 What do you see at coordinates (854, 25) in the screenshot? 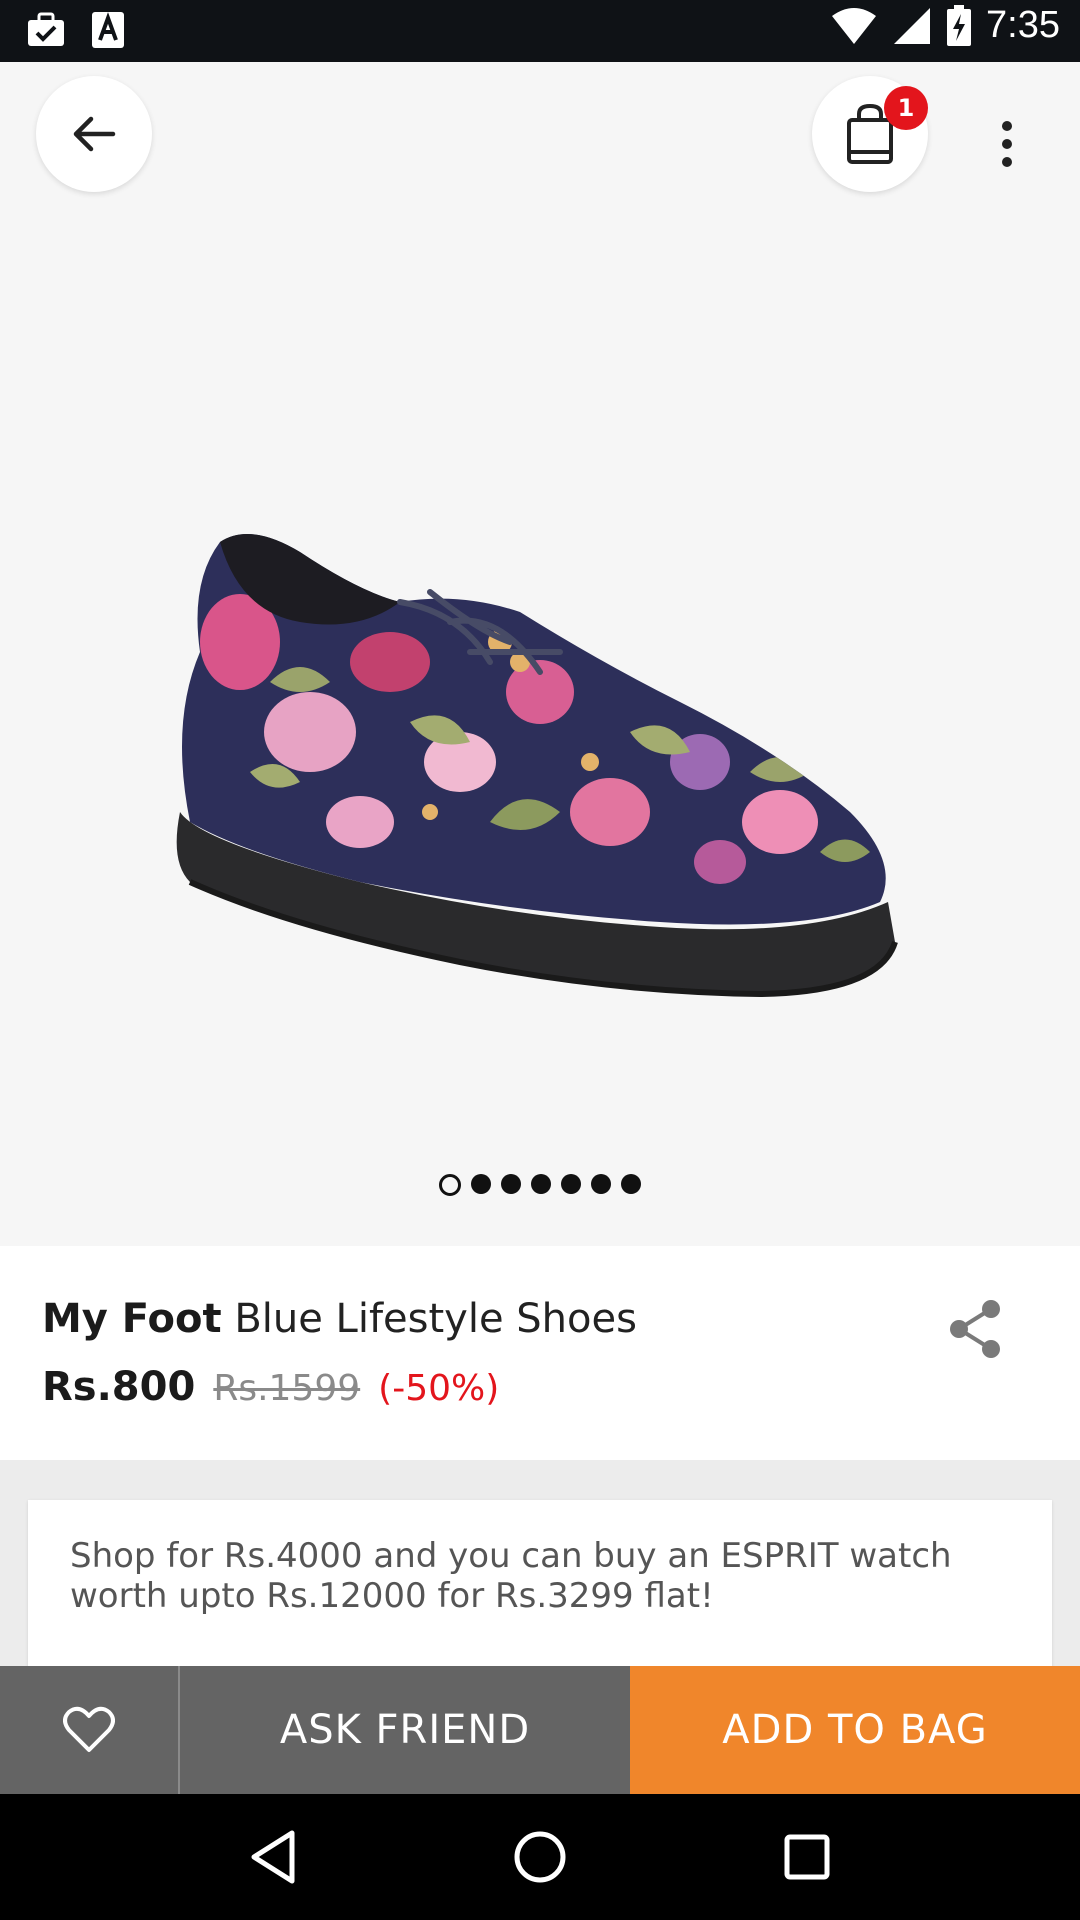
I see `wifi-icon` at bounding box center [854, 25].